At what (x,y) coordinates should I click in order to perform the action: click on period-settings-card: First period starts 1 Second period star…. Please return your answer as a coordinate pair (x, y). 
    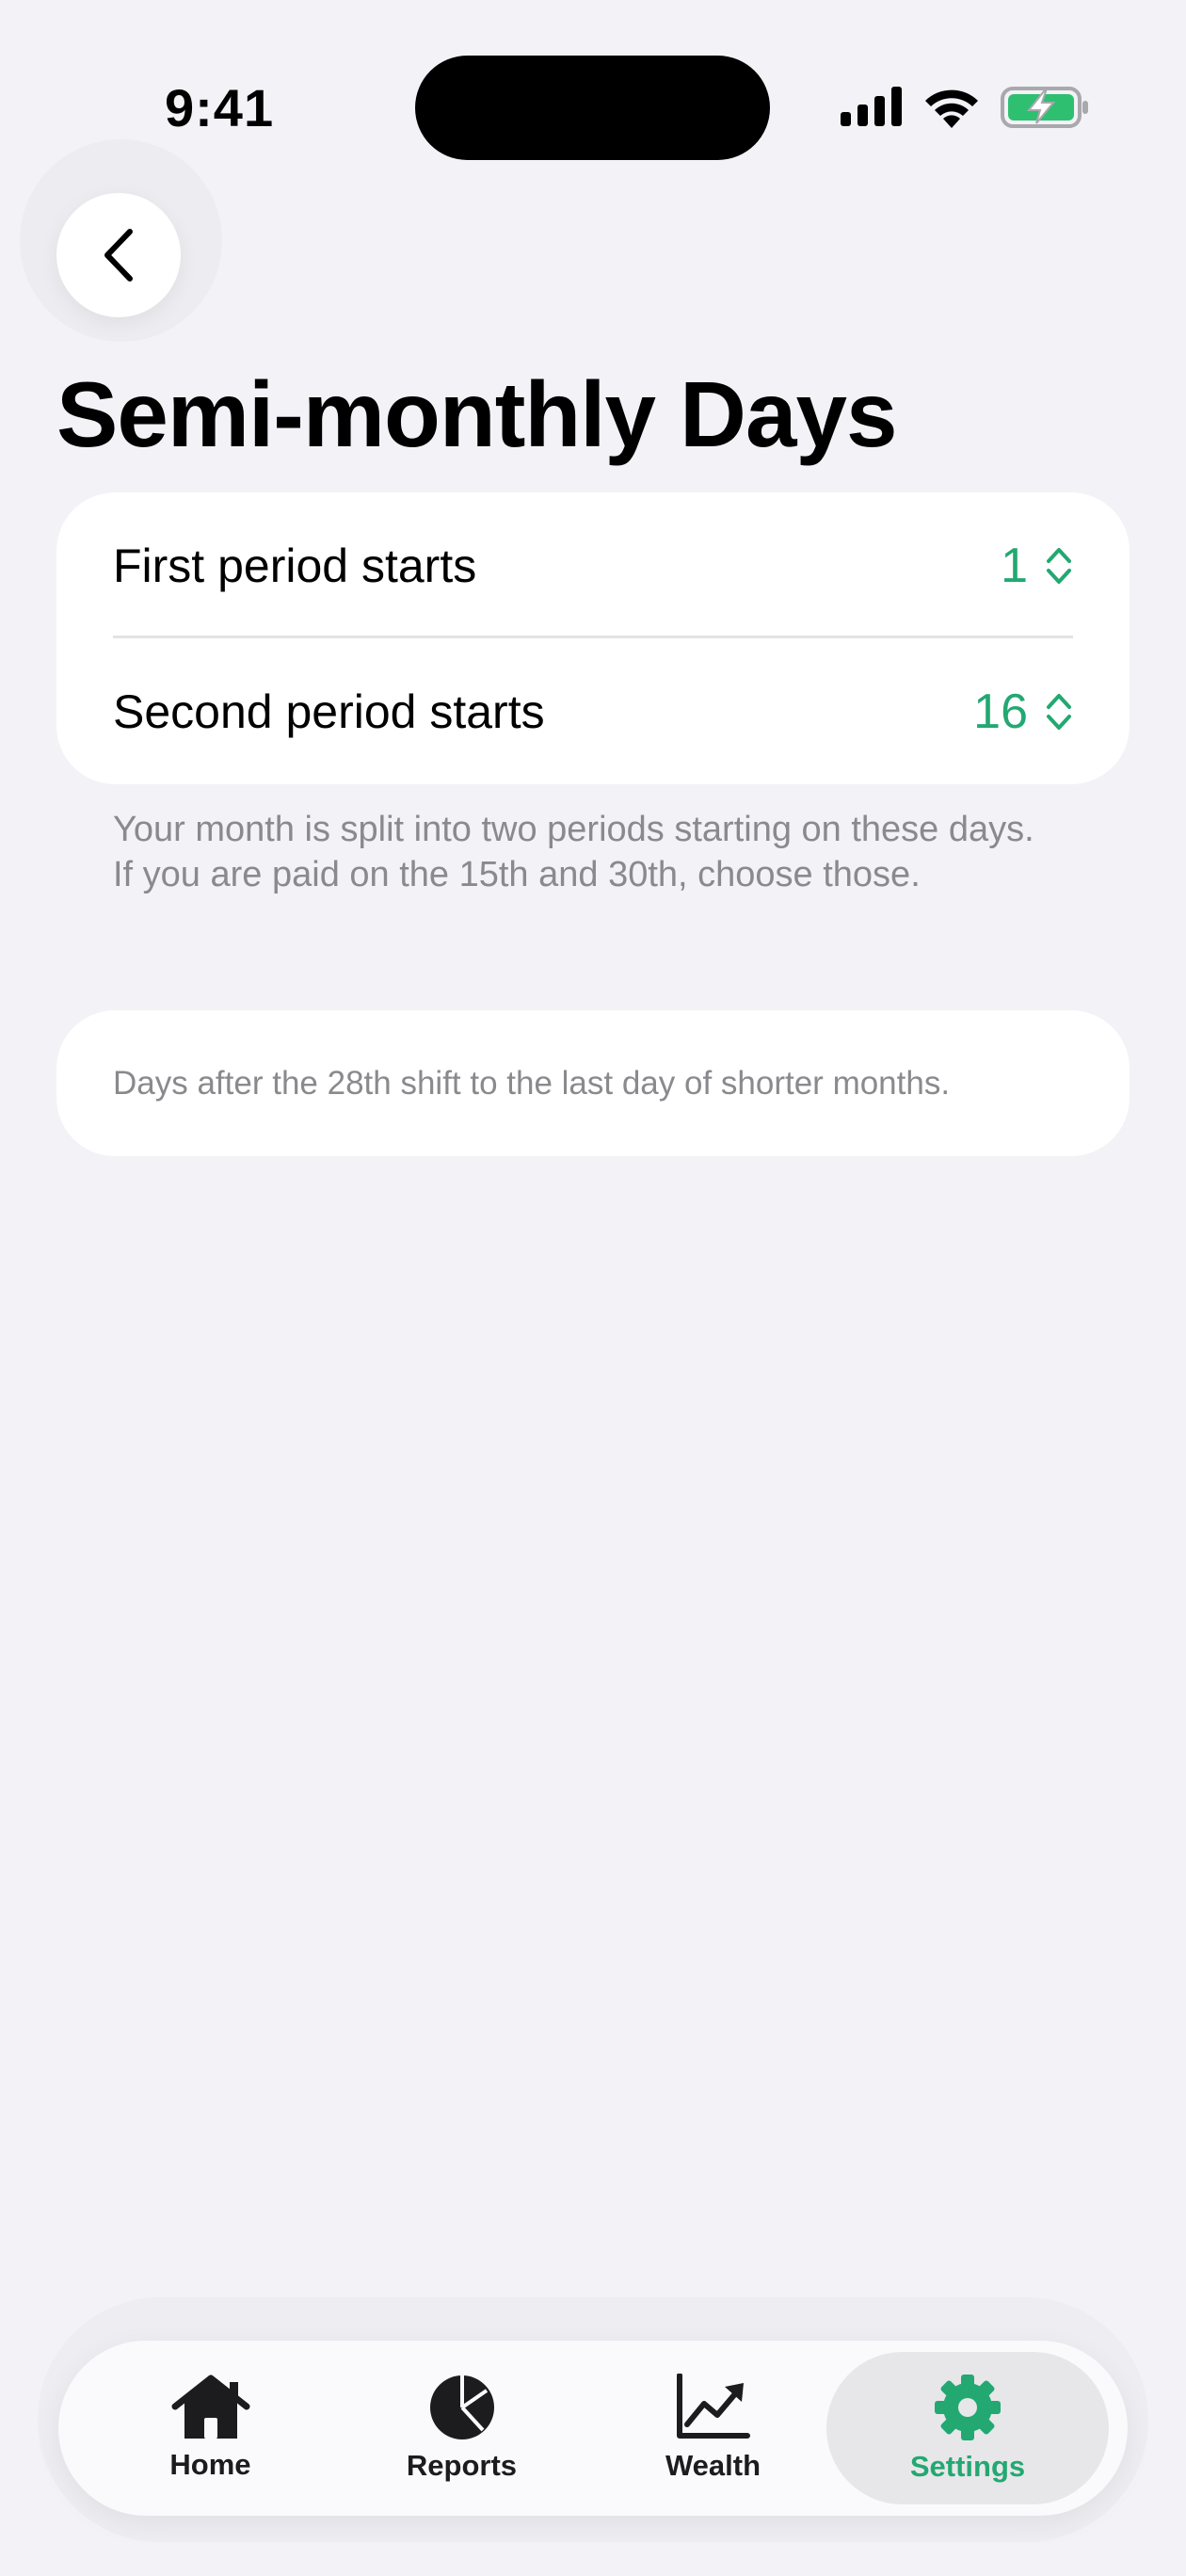
    Looking at the image, I should click on (593, 638).